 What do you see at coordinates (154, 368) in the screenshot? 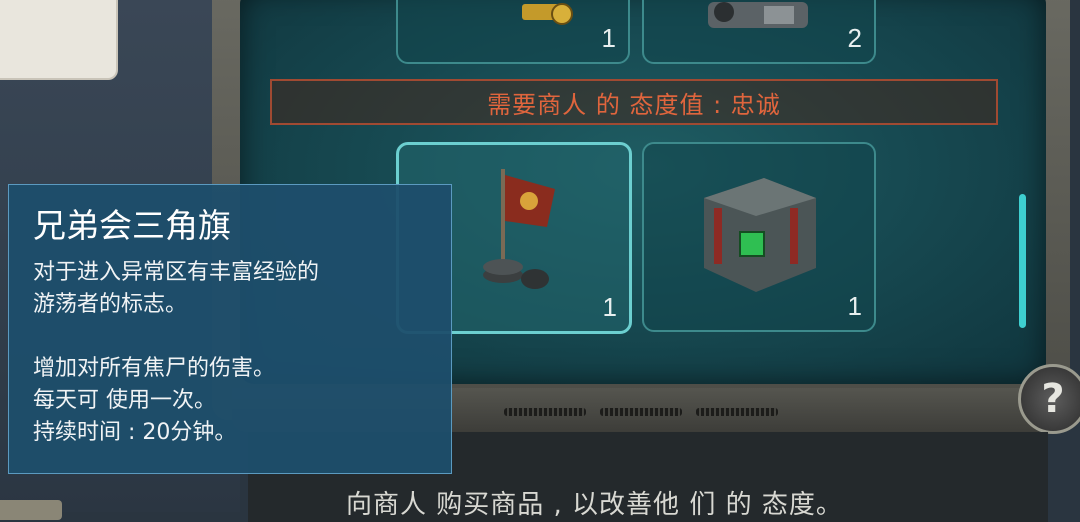
I see `tooltip-effect: 增加对所有焦尸的伤害。` at bounding box center [154, 368].